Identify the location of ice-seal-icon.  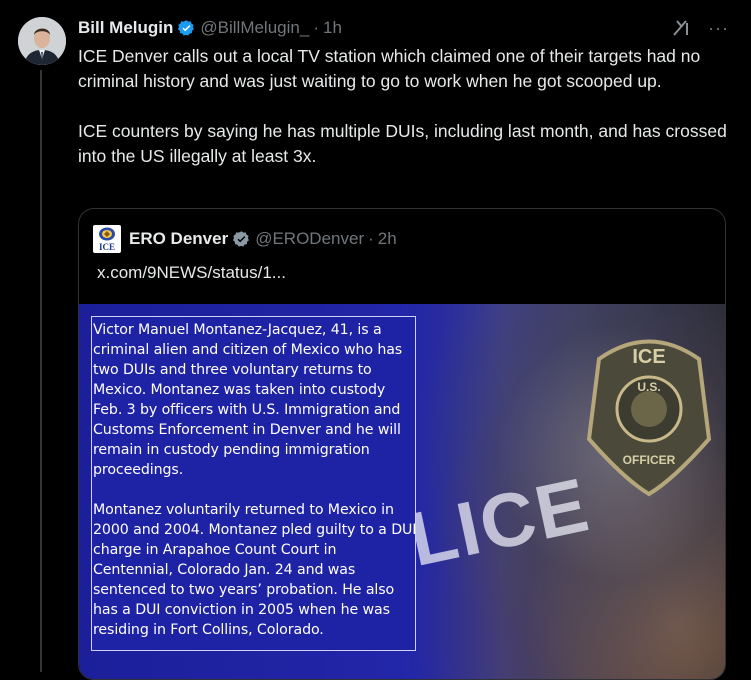
(107, 234).